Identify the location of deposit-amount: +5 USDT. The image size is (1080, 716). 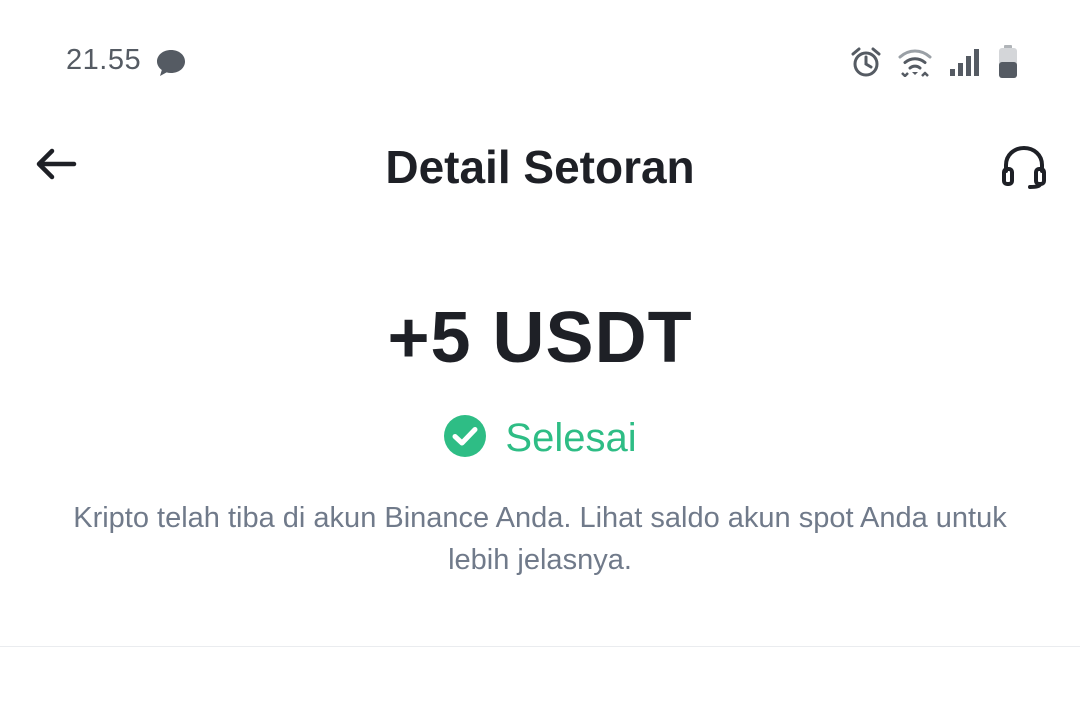
(540, 338).